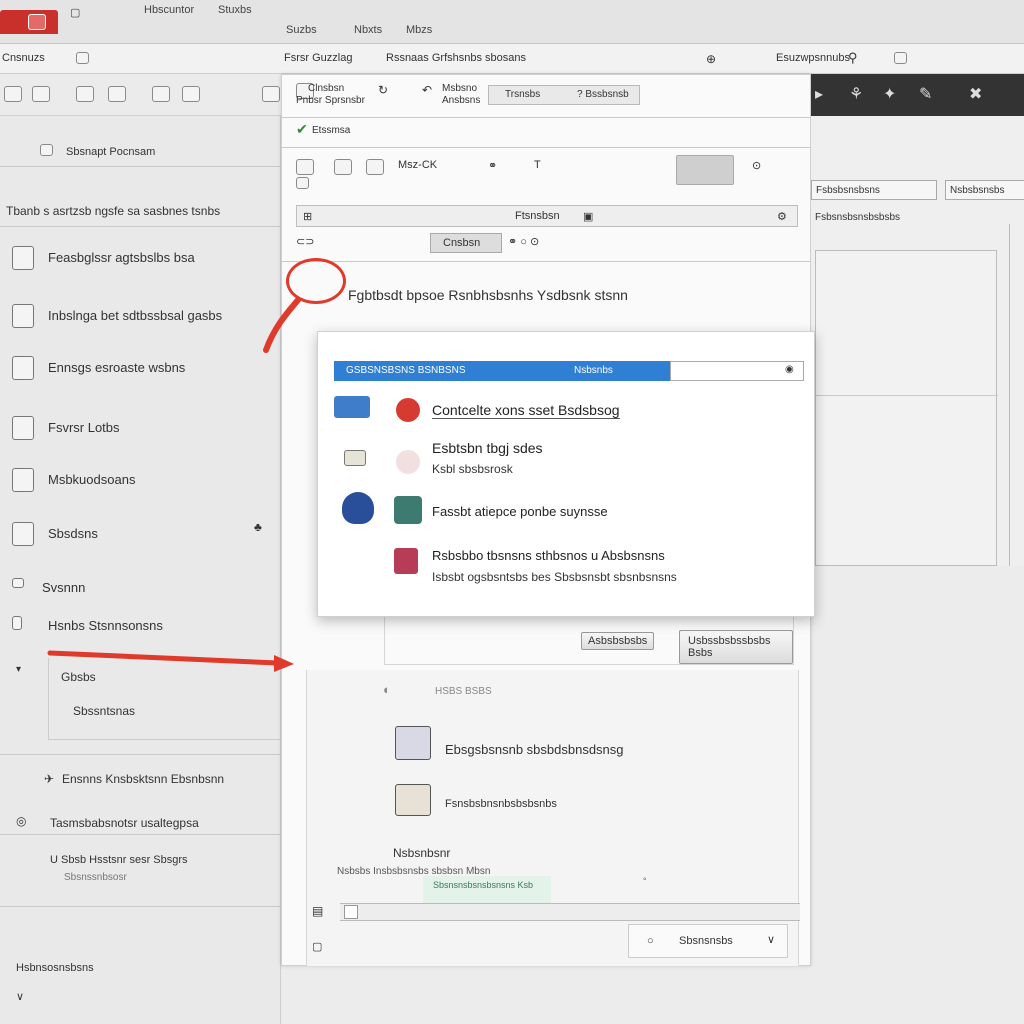  What do you see at coordinates (789, 369) in the screenshot?
I see `modal-search-icon: ◉` at bounding box center [789, 369].